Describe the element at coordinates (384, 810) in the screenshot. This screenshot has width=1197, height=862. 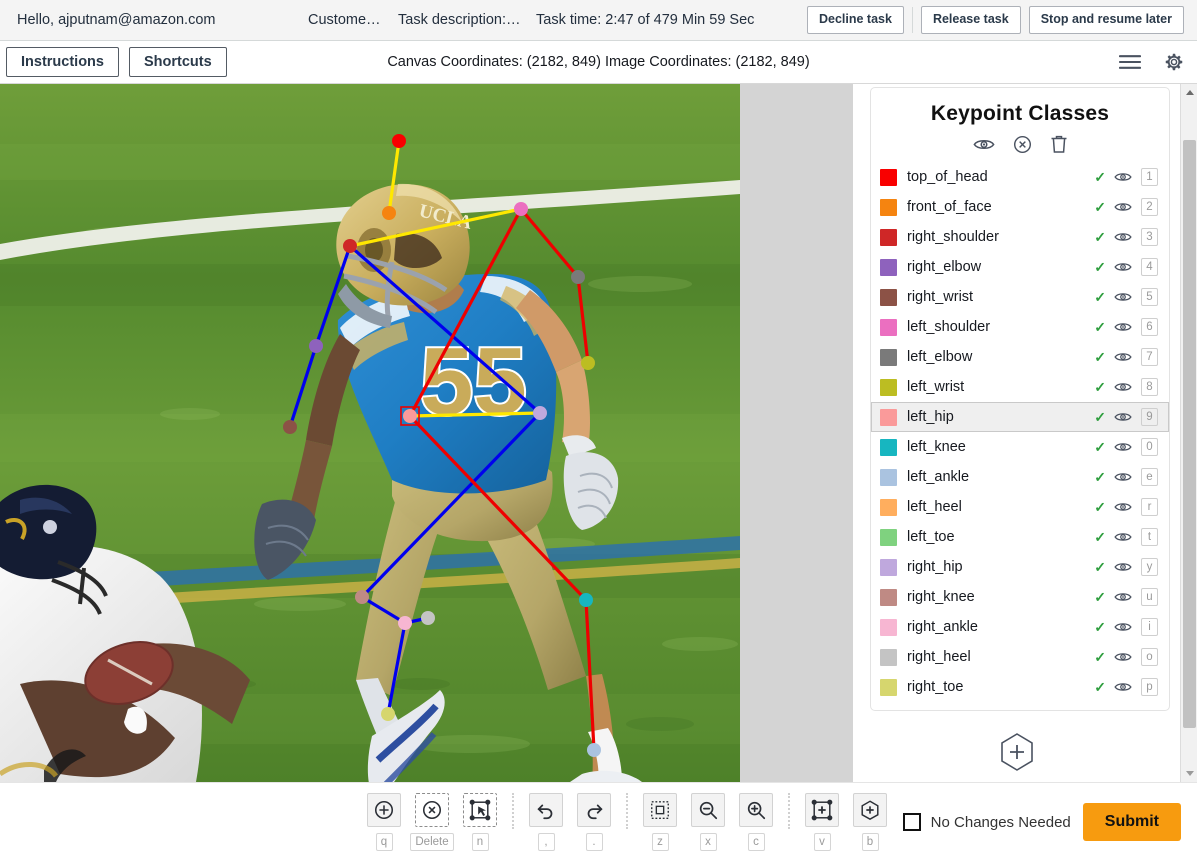
I see `add-point-icon` at that location.